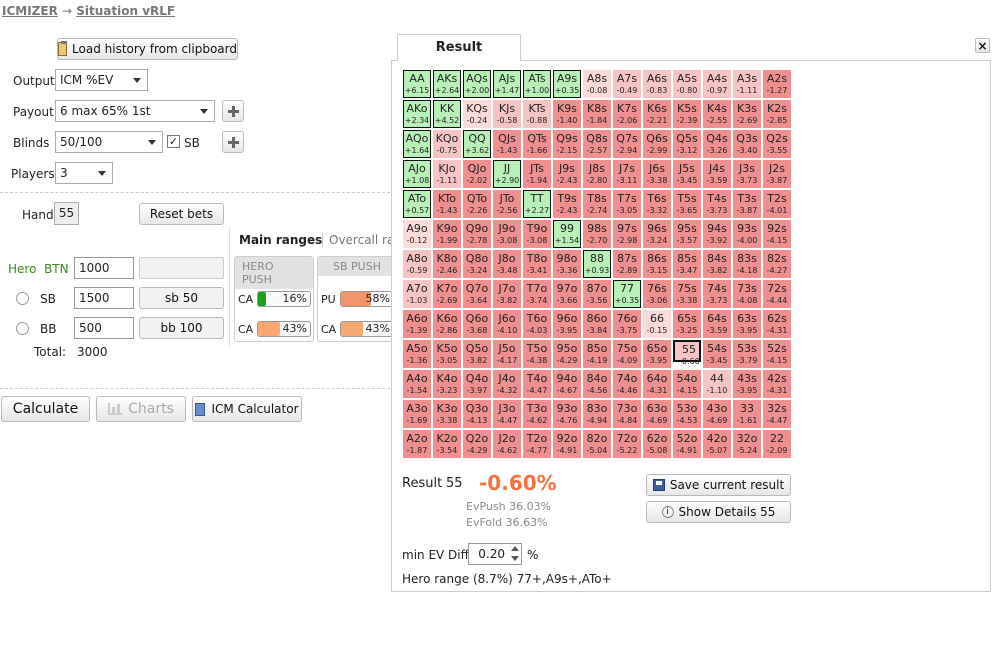  Describe the element at coordinates (747, 84) in the screenshot. I see `hand-cell: A3s -1.11` at that location.